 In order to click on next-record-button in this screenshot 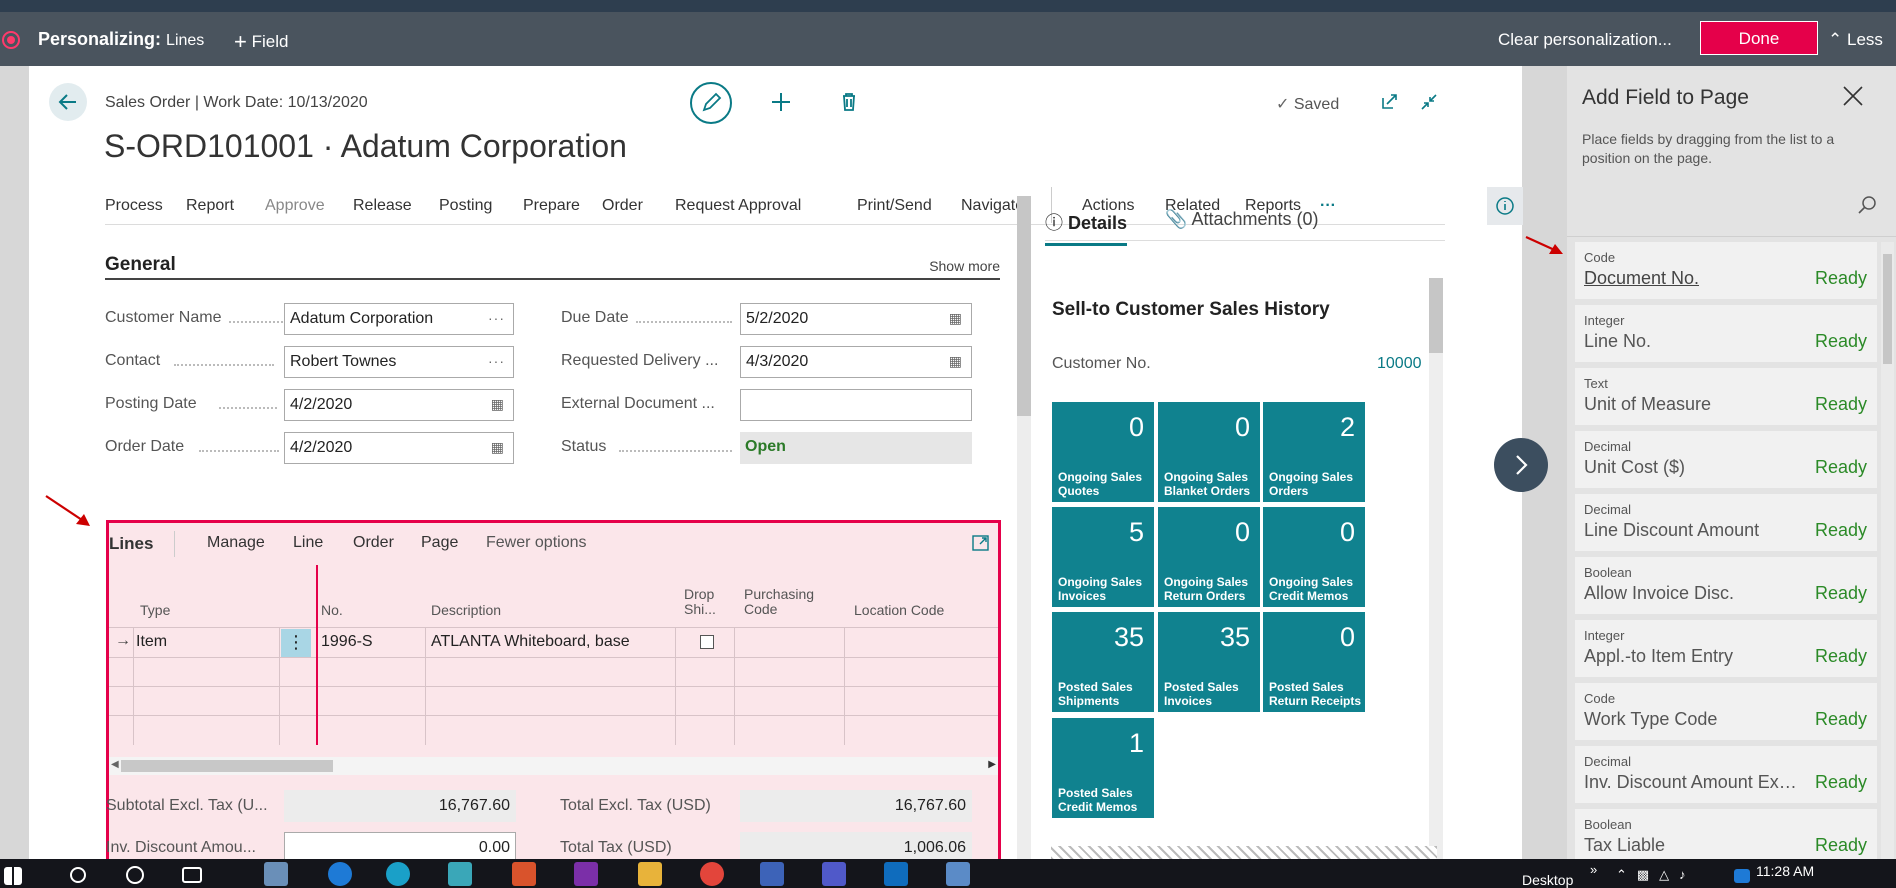, I will do `click(1521, 465)`.